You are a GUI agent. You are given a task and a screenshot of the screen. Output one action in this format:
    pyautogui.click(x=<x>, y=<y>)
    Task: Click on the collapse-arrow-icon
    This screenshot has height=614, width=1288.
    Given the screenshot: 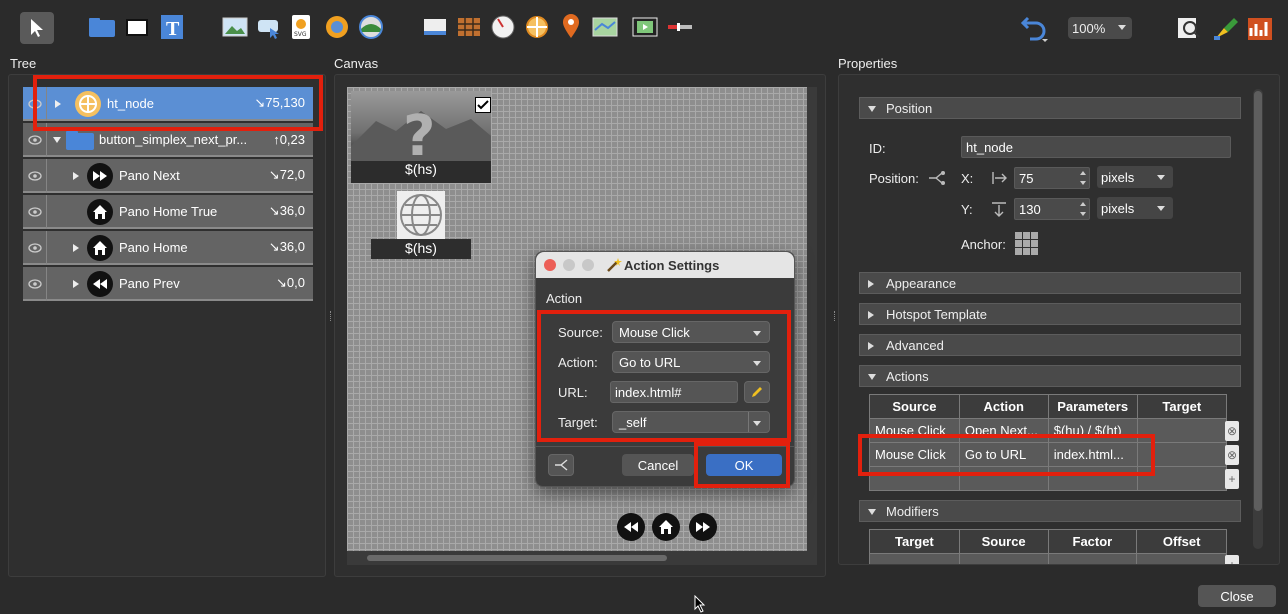 What is the action you would take?
    pyautogui.click(x=57, y=140)
    